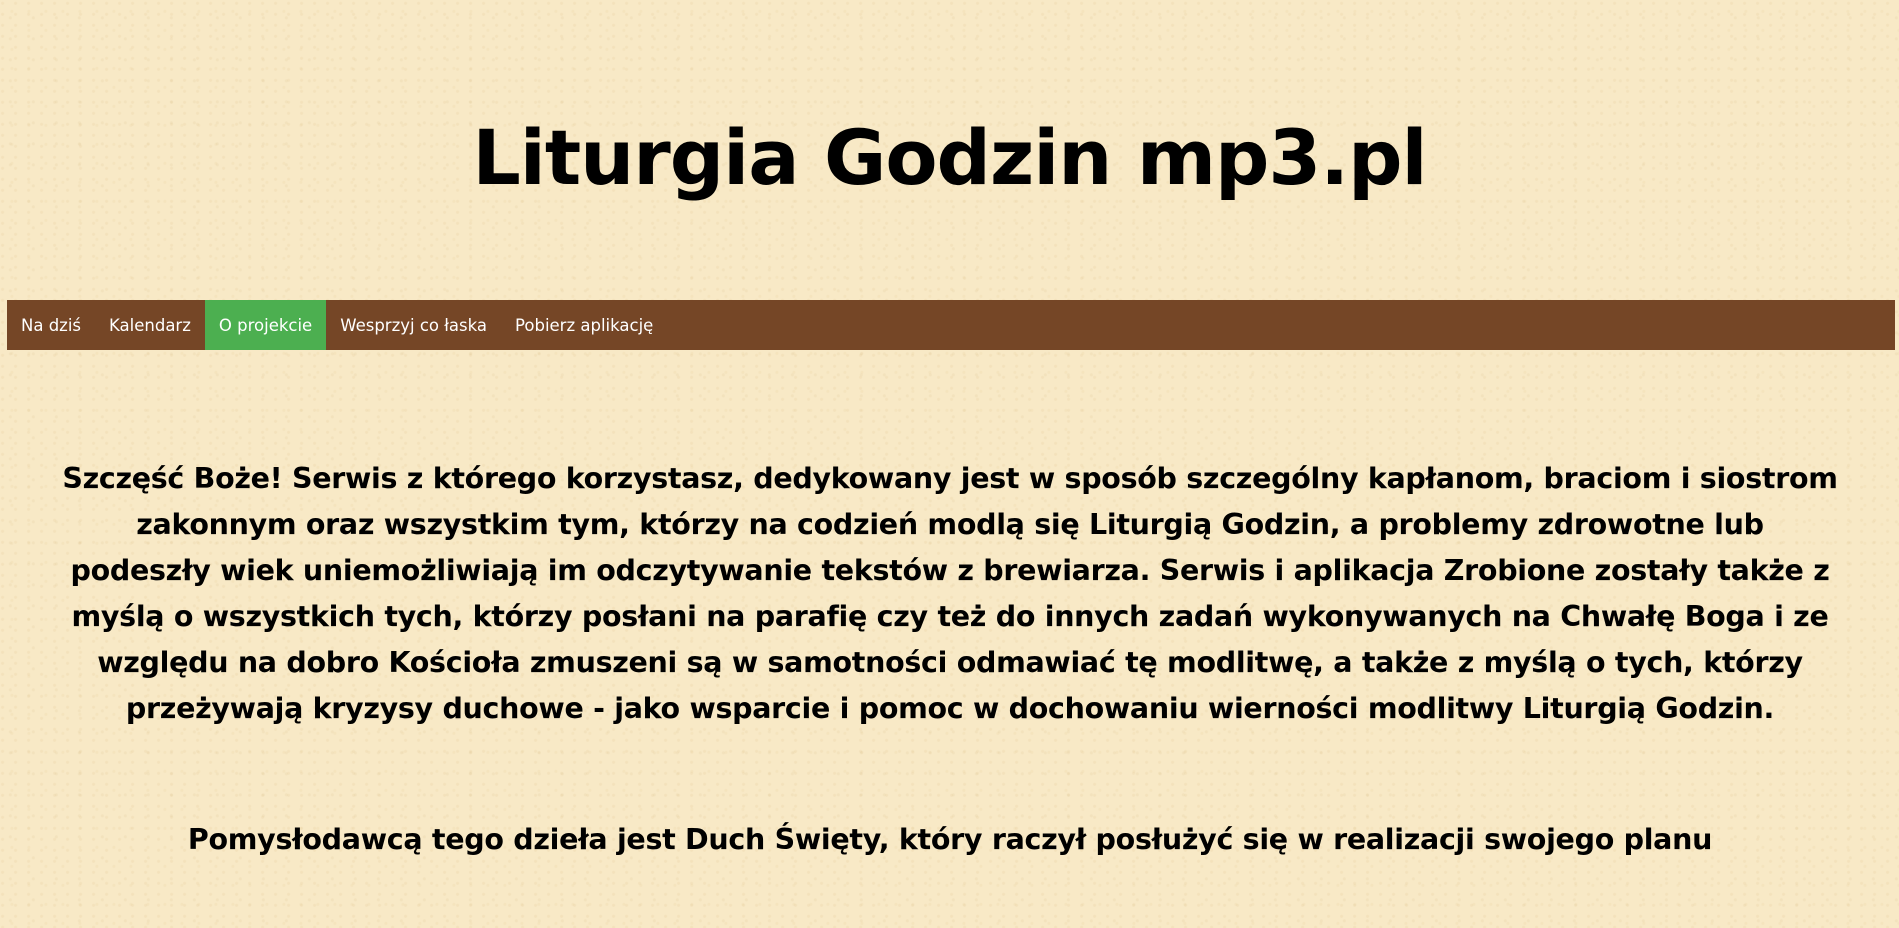 The height and width of the screenshot is (928, 1899). Describe the element at coordinates (413, 325) in the screenshot. I see `nav-item-wesprzyj: Wesprzyj co łaska` at that location.